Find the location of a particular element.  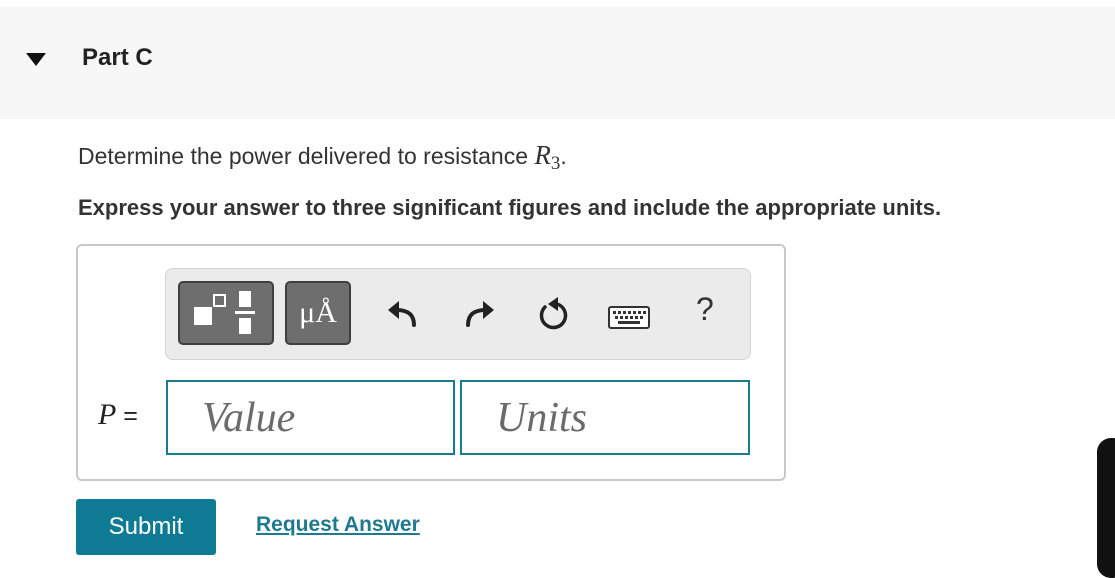

reset-icon is located at coordinates (553, 314).